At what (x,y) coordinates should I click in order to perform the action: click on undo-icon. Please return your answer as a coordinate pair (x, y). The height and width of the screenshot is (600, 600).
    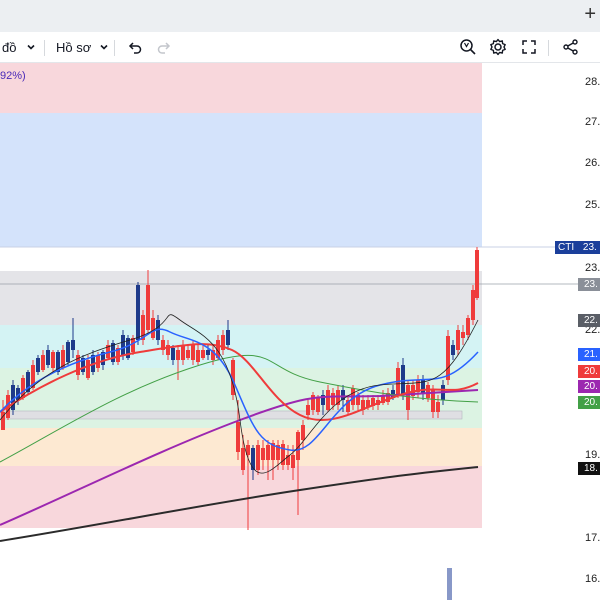
    Looking at the image, I should click on (135, 48).